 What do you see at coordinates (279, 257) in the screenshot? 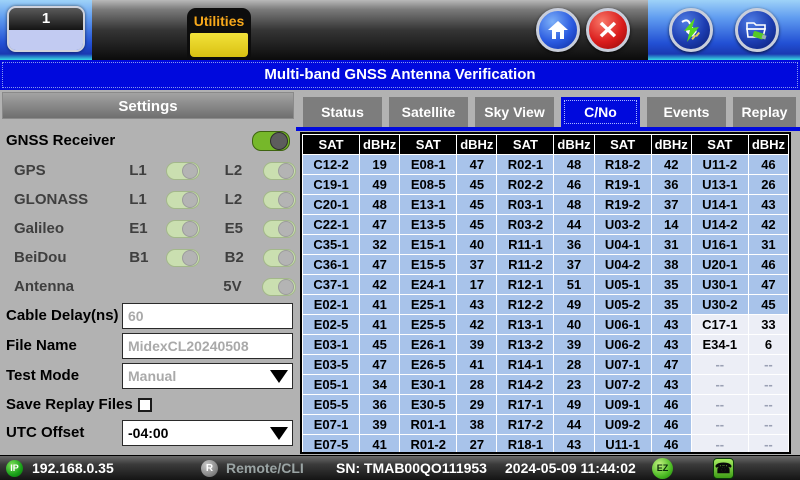
I see `toggle-beidou-b2` at bounding box center [279, 257].